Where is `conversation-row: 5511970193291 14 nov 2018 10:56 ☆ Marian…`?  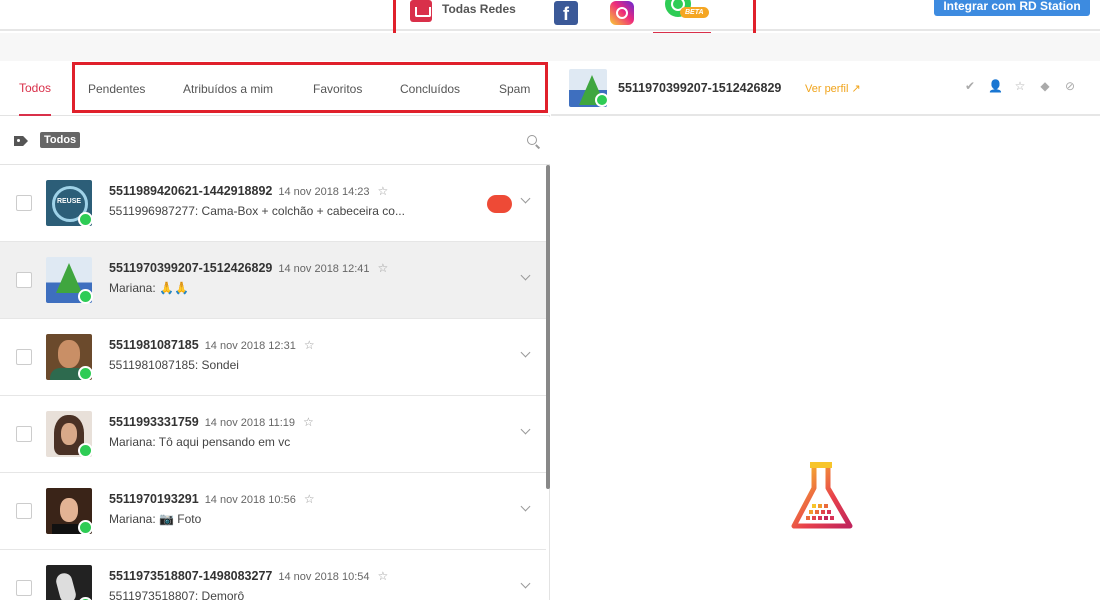 conversation-row: 5511970193291 14 nov 2018 10:56 ☆ Marian… is located at coordinates (273, 511).